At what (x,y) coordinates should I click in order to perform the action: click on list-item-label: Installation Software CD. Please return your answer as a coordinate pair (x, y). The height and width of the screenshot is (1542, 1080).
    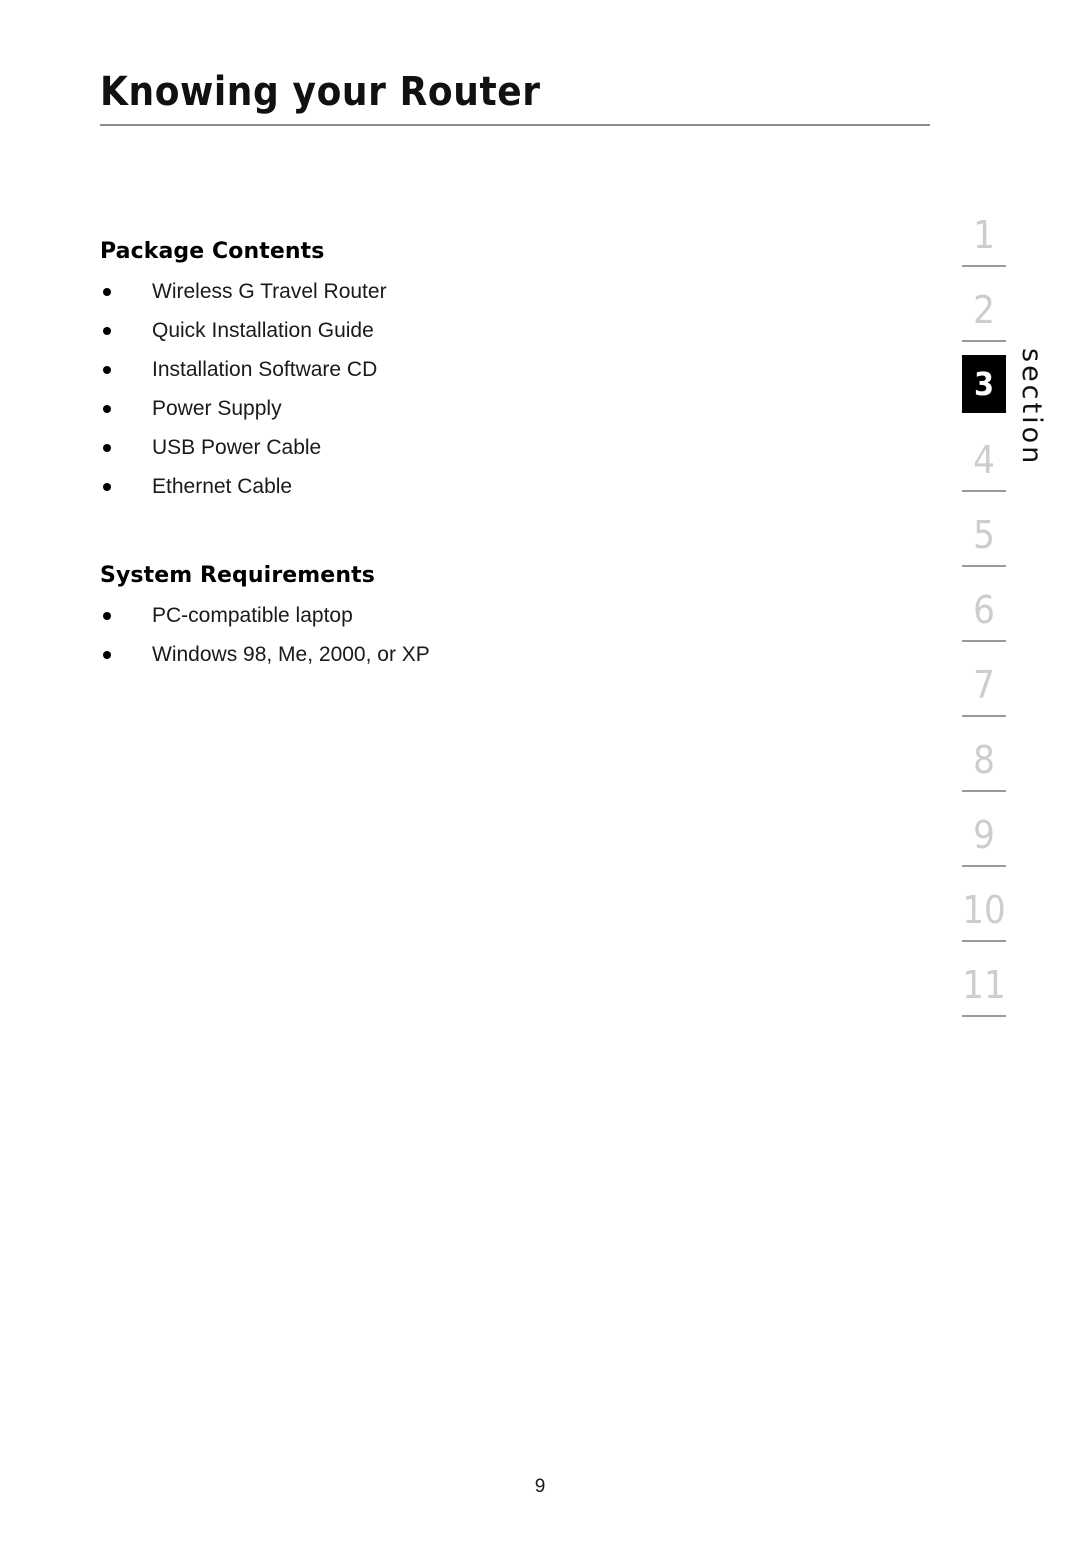
    Looking at the image, I should click on (265, 369).